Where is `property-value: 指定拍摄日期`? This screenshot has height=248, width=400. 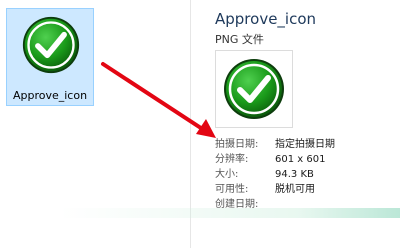
property-value: 指定拍摄日期 is located at coordinates (305, 144).